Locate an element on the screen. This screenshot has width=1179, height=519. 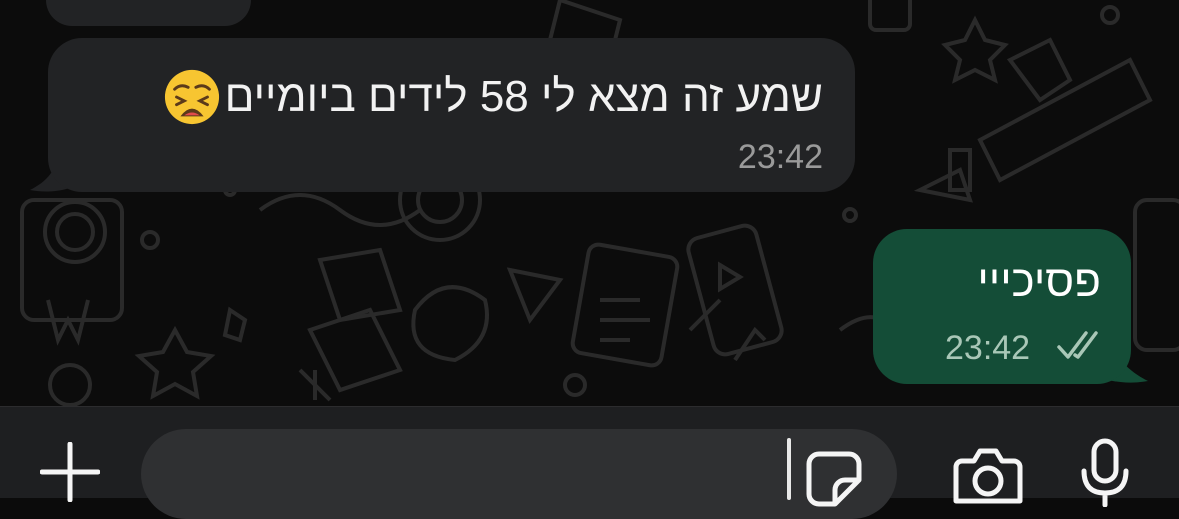
camera-icon is located at coordinates (988, 477).